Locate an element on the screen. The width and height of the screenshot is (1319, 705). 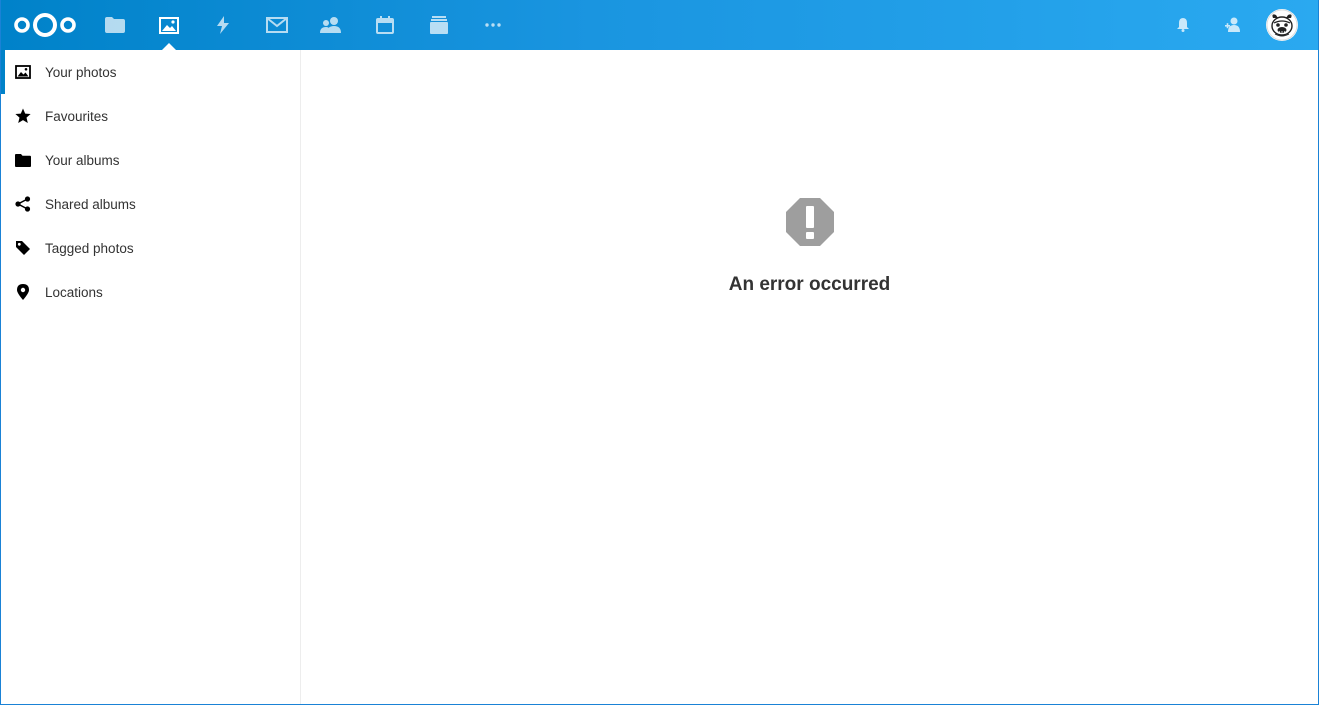
star-icon is located at coordinates (23, 116).